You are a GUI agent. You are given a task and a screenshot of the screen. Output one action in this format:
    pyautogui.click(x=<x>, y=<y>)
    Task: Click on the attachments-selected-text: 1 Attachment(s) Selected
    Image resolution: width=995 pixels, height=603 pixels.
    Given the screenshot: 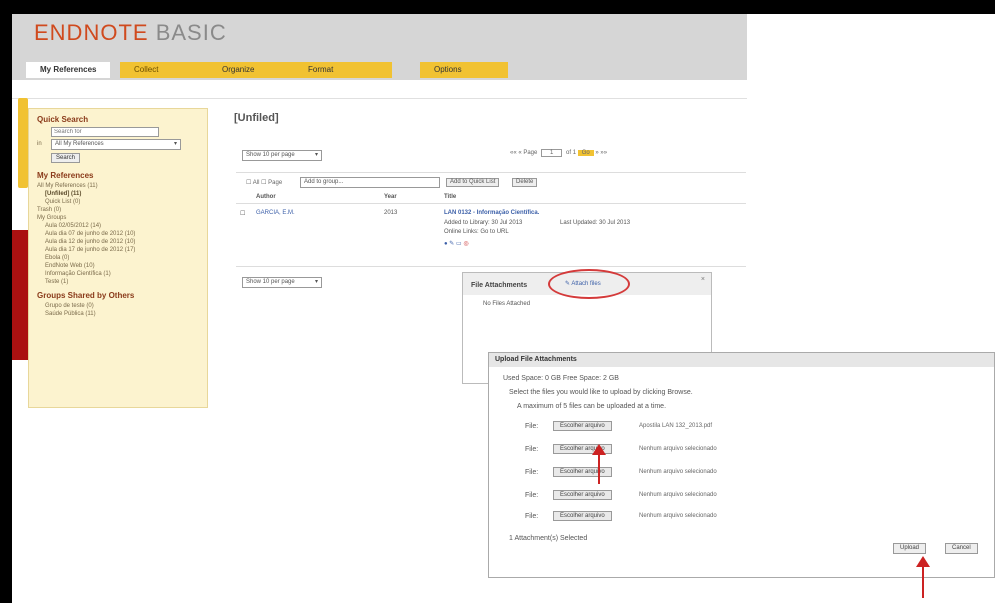 What is the action you would take?
    pyautogui.click(x=548, y=538)
    